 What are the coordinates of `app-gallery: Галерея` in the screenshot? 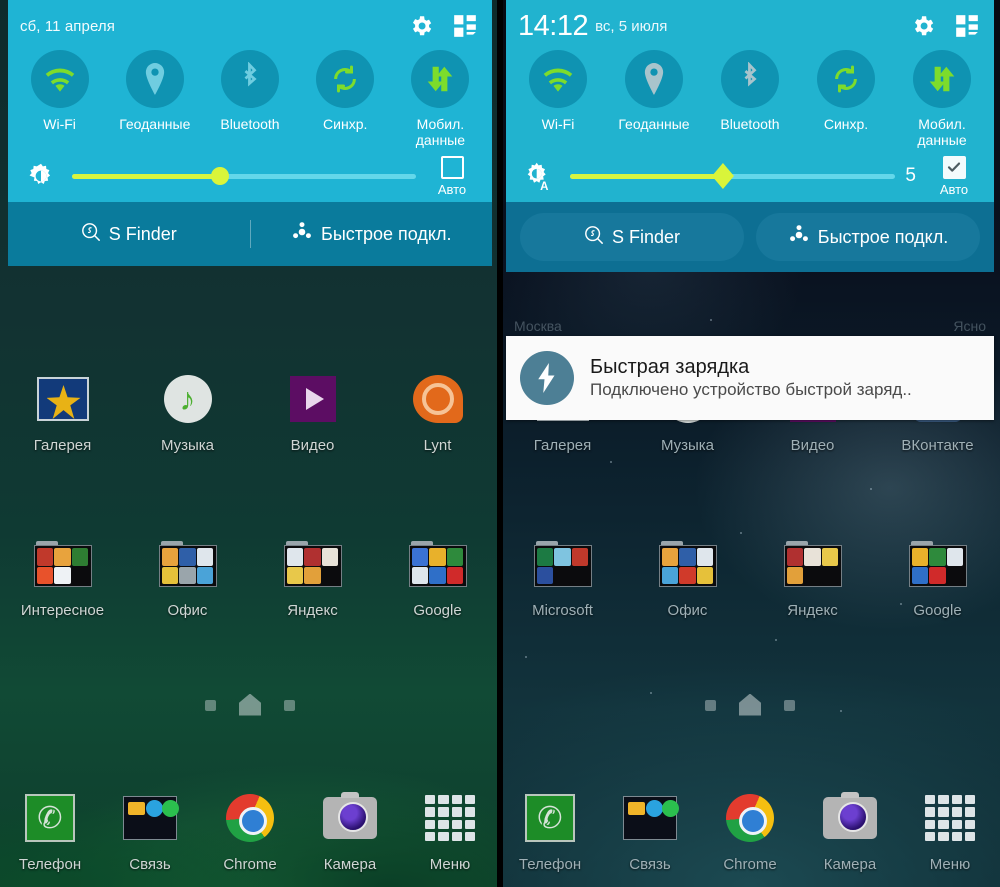 It's located at (62, 412).